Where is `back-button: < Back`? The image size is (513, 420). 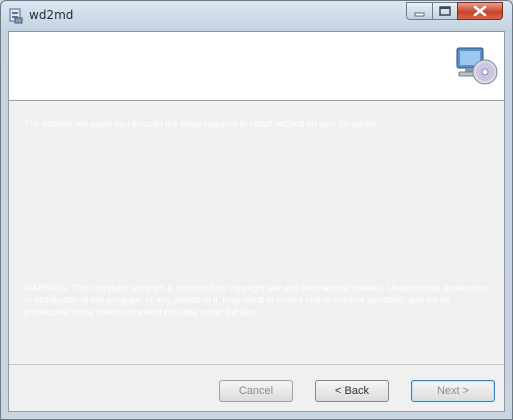
back-button: < Back is located at coordinates (352, 391).